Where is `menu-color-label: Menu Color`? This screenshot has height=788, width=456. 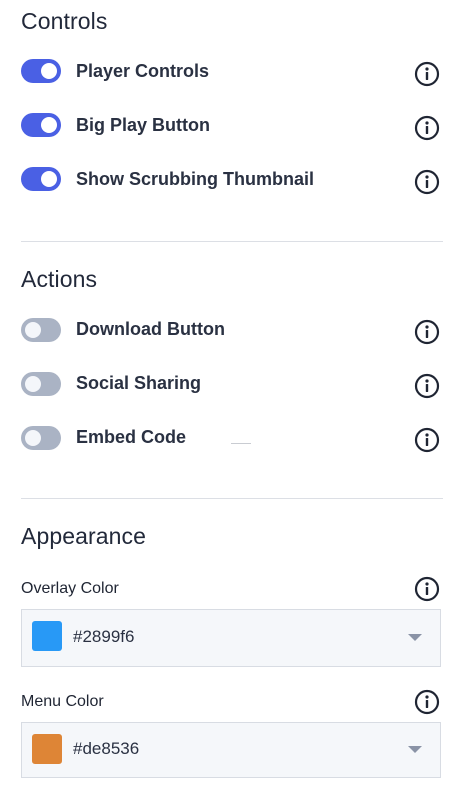
menu-color-label: Menu Color is located at coordinates (62, 701).